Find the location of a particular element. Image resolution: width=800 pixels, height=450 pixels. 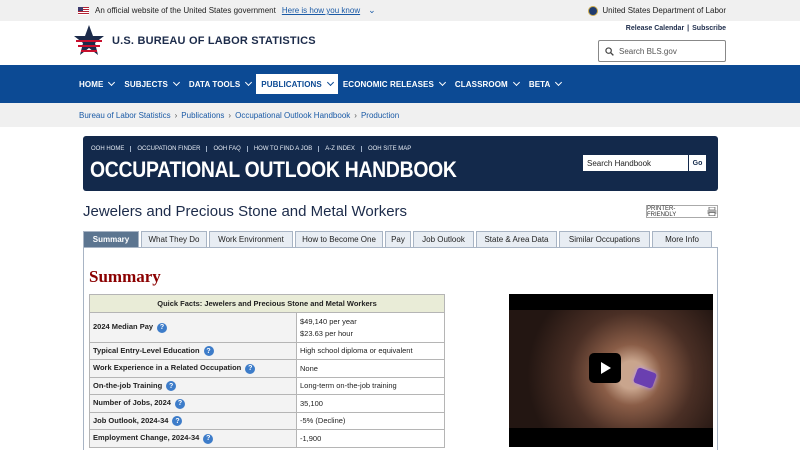

bls-title: U.S. BUREAU OF LABOR STATISTICS is located at coordinates (214, 41).